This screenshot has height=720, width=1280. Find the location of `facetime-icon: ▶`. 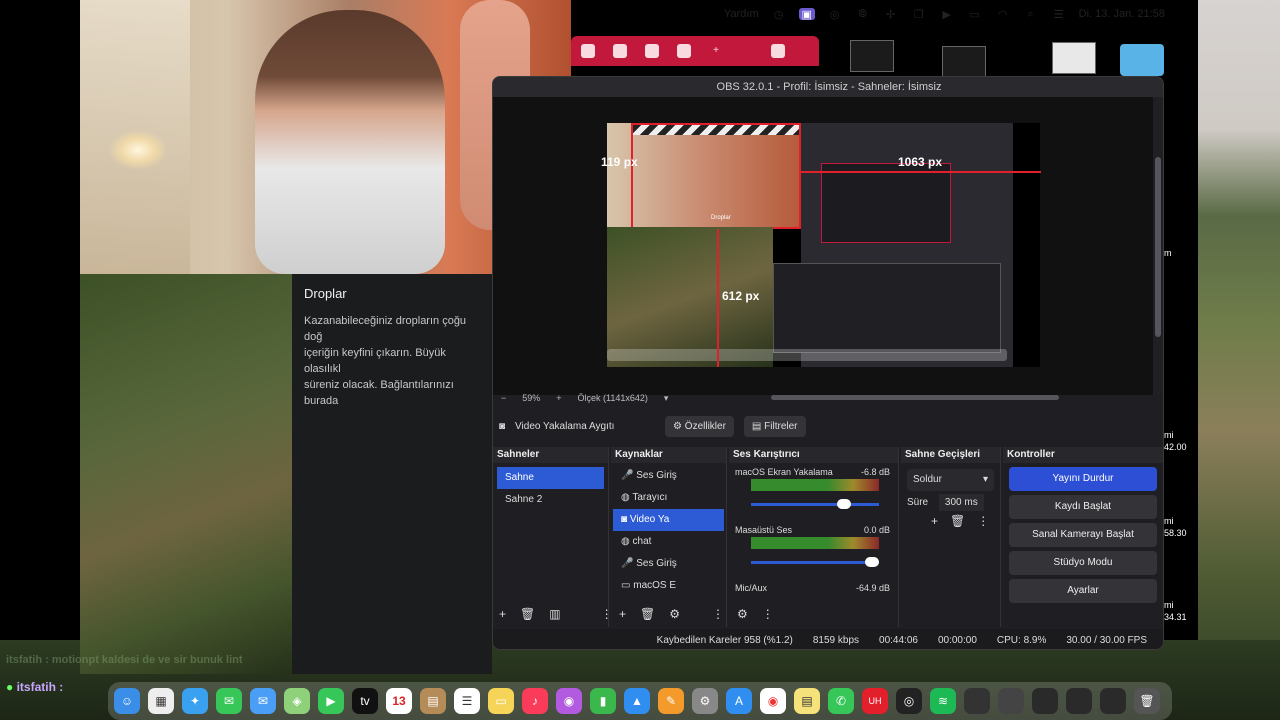

facetime-icon: ▶ is located at coordinates (331, 701).